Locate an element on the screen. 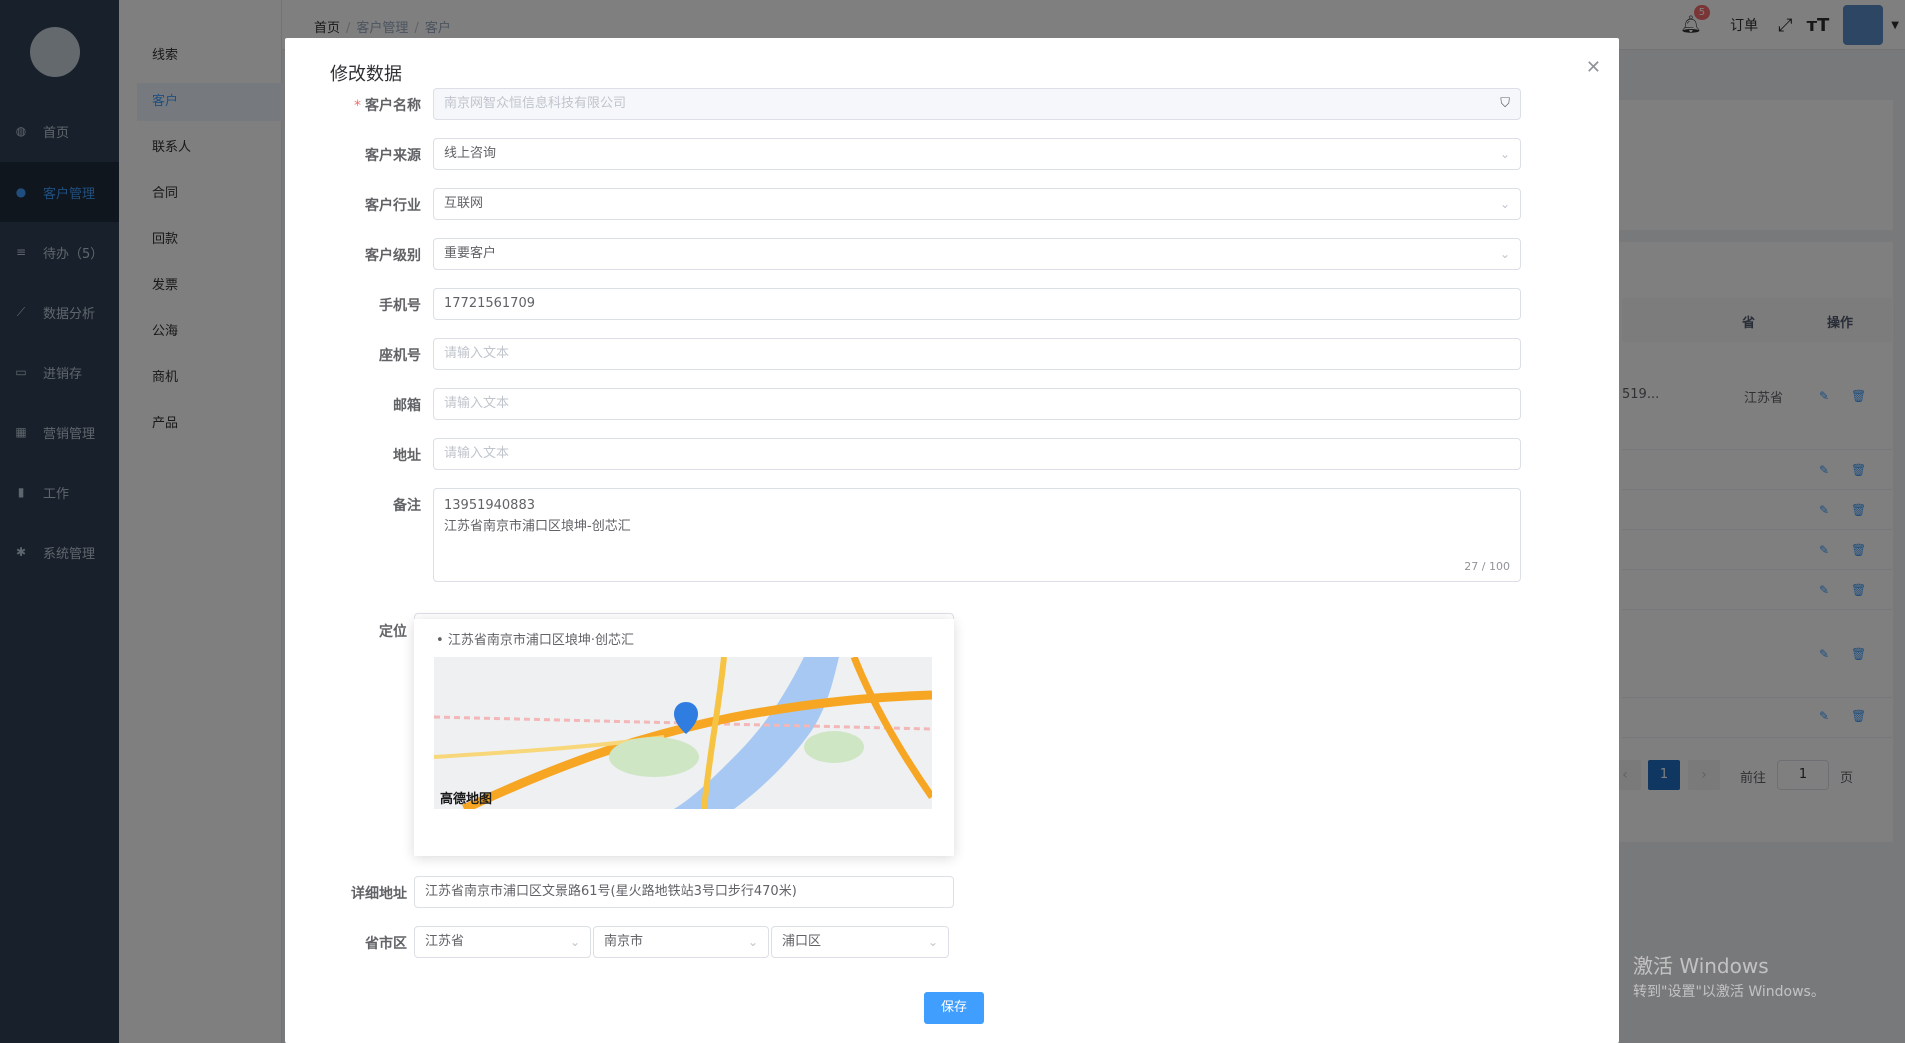 This screenshot has width=1905, height=1043. customer-name-label: * 客户名称 is located at coordinates (387, 106).